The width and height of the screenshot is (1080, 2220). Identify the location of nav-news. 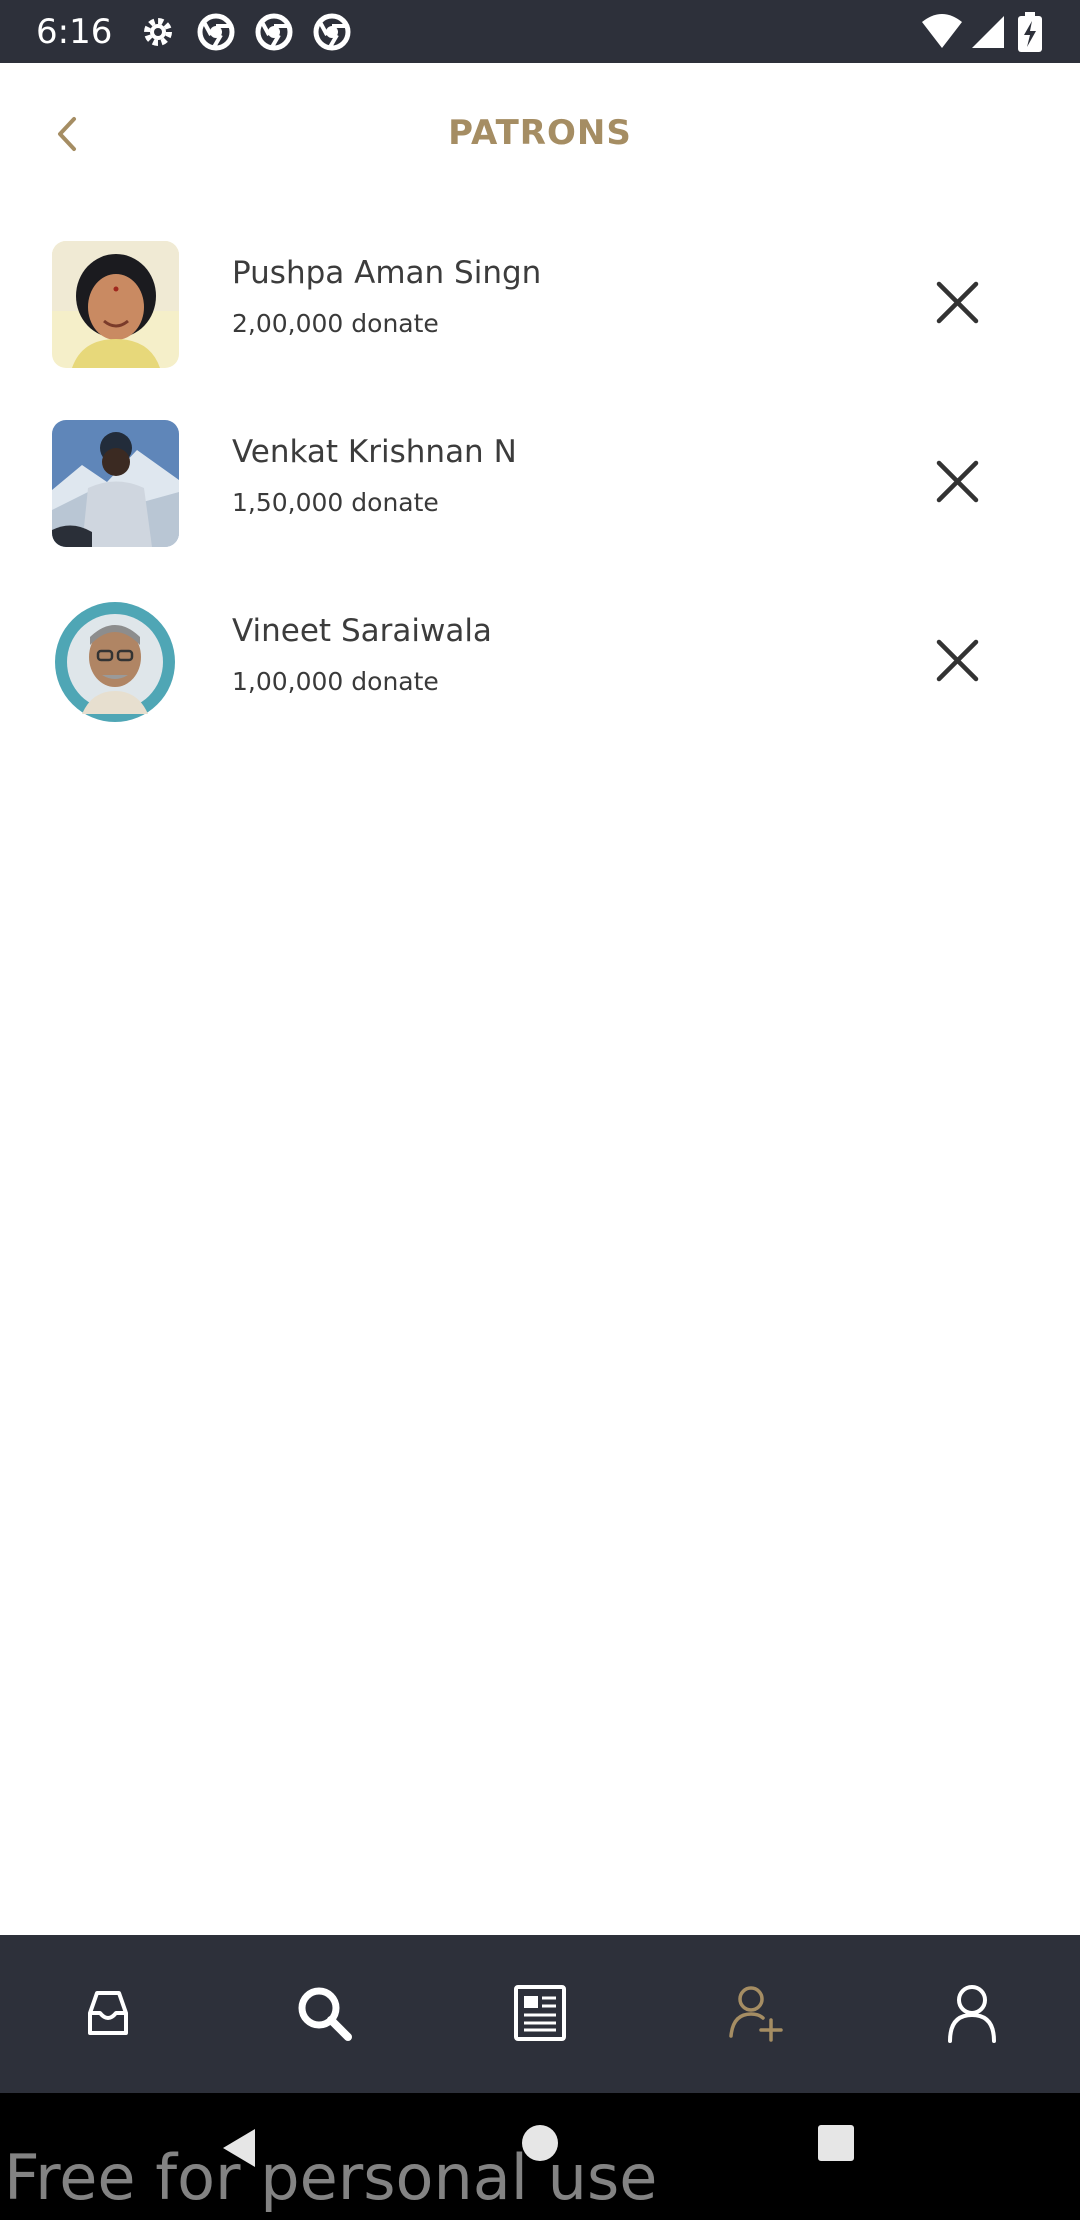
(540, 2013).